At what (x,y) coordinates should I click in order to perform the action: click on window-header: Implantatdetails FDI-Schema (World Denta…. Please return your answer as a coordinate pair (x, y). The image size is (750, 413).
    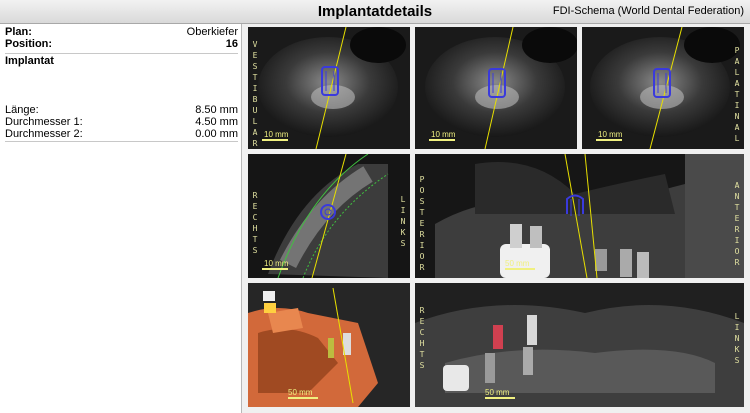
    Looking at the image, I should click on (375, 12).